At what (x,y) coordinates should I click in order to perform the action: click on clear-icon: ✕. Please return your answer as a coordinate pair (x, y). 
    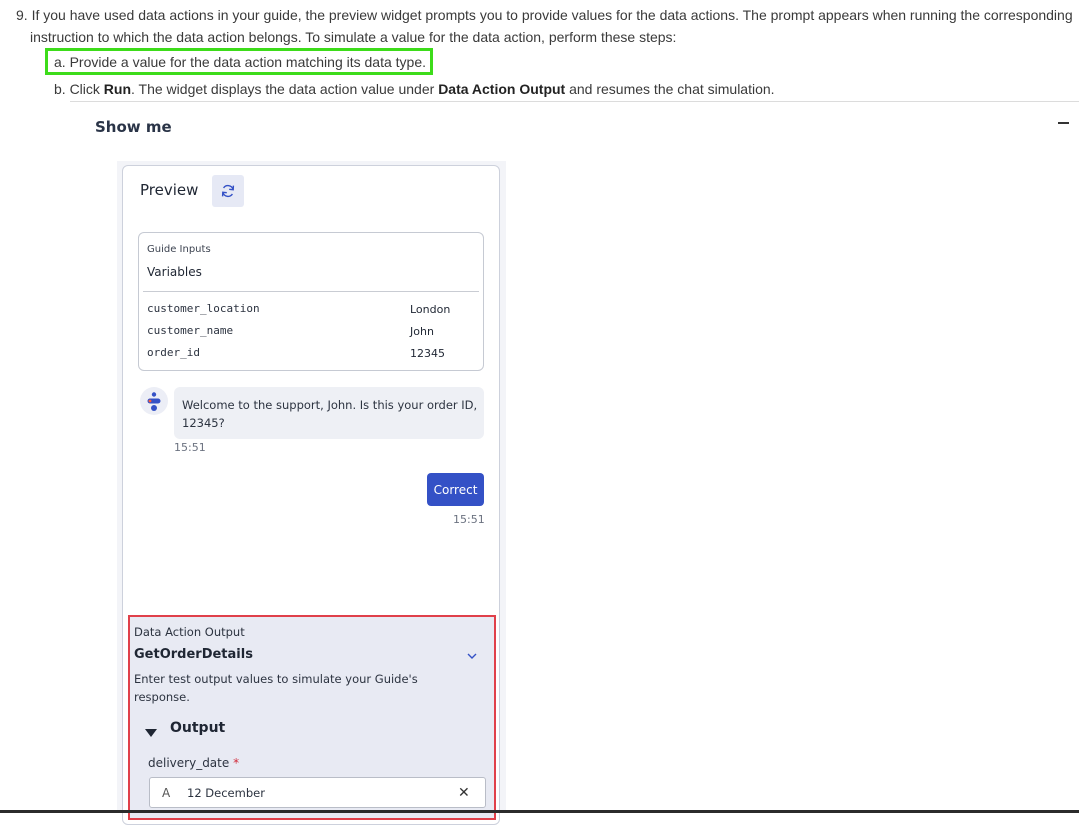
    Looking at the image, I should click on (464, 793).